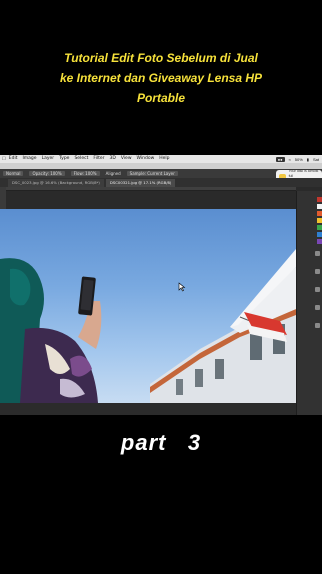 The width and height of the screenshot is (322, 574). I want to click on clock-day: Sat, so click(315, 159).